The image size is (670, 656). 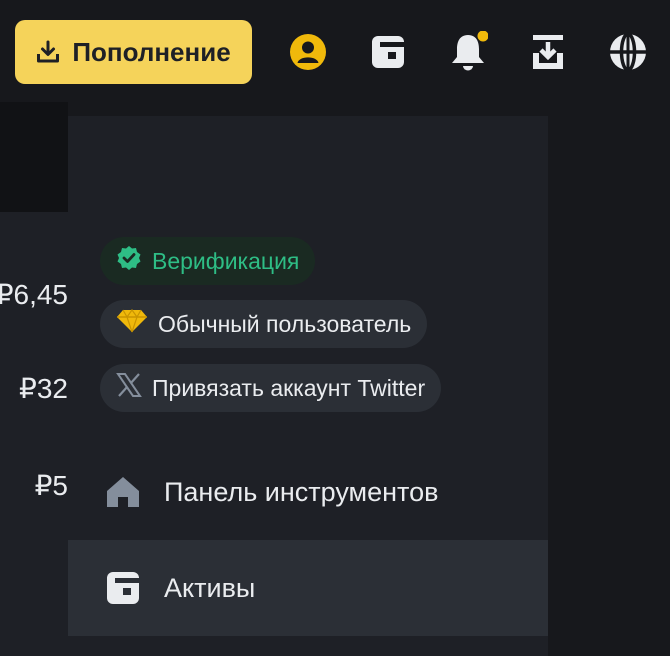 What do you see at coordinates (34, 157) in the screenshot?
I see `background-page-top` at bounding box center [34, 157].